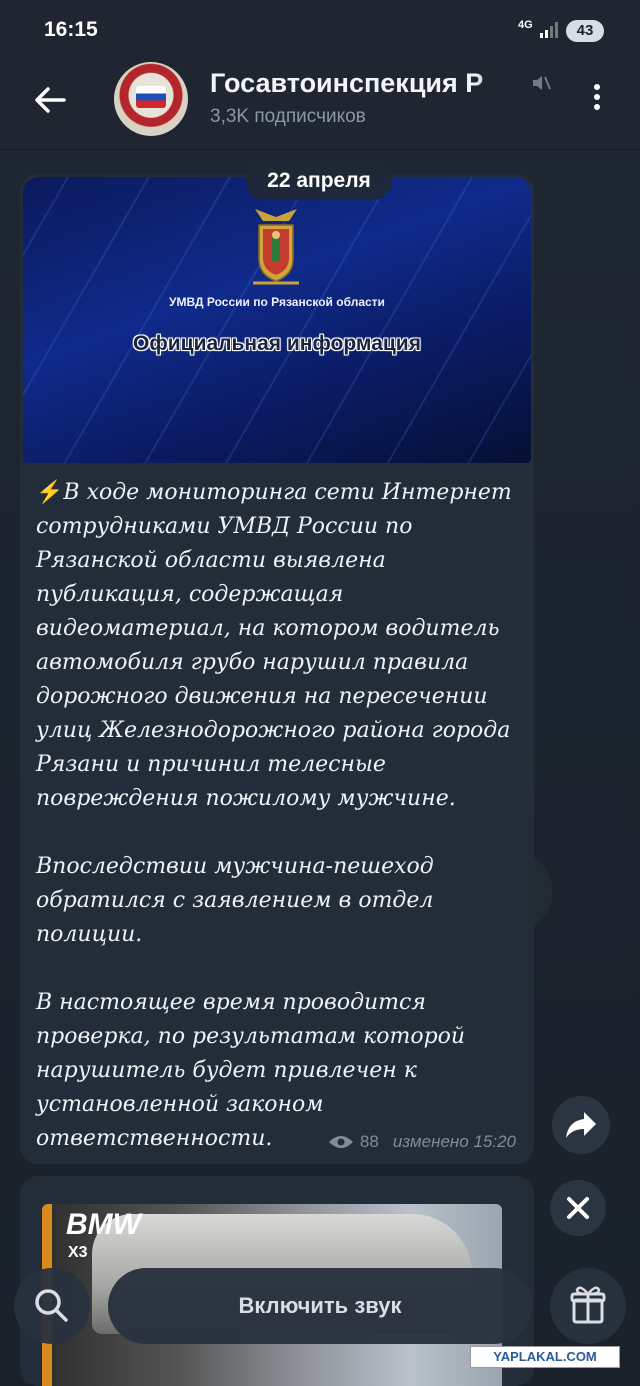  I want to click on search-icon, so click(51, 1305).